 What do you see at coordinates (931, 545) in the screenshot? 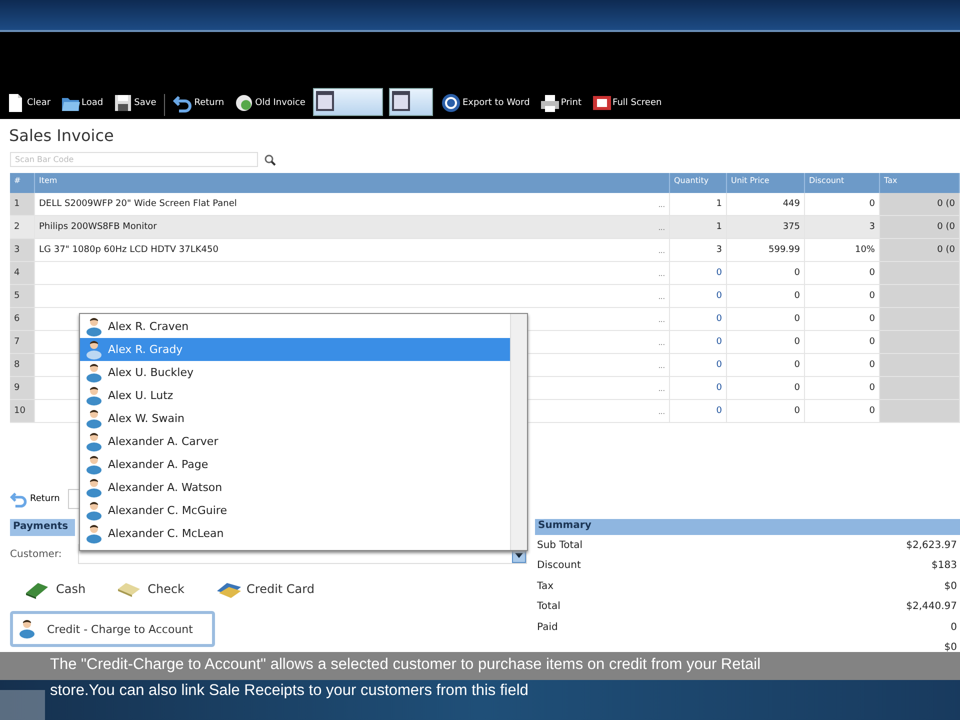
I see `summary-value: $2,623.97` at bounding box center [931, 545].